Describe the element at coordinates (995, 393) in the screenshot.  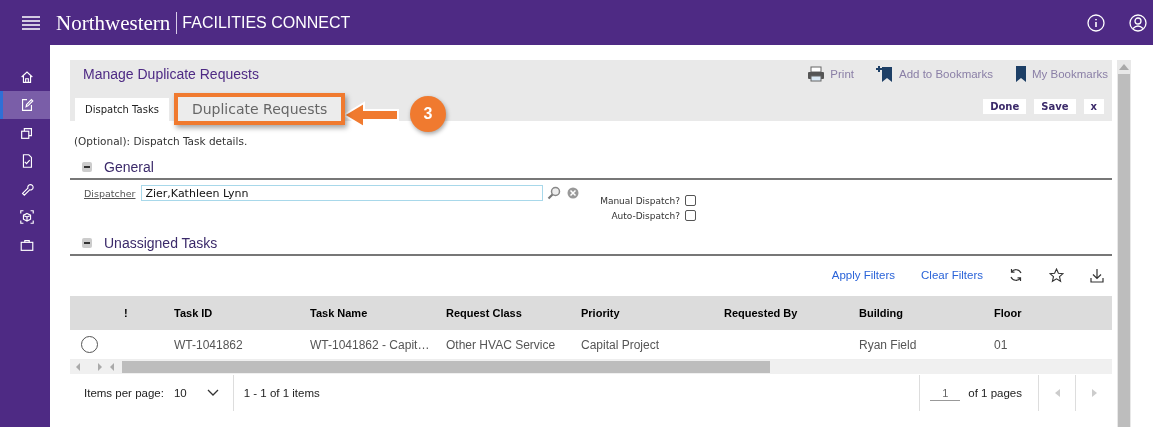
I see `page-count: of 1 pages` at that location.